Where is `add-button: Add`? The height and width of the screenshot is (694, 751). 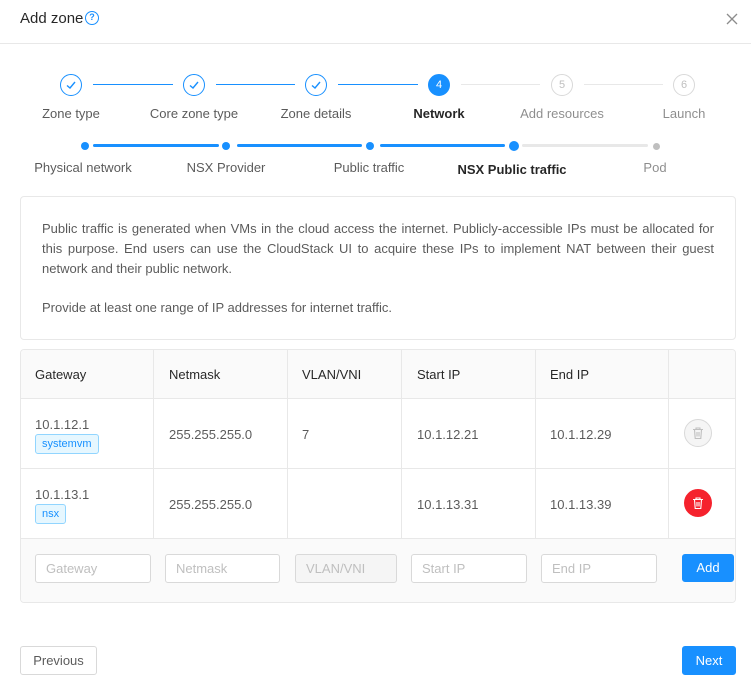
add-button: Add is located at coordinates (708, 568).